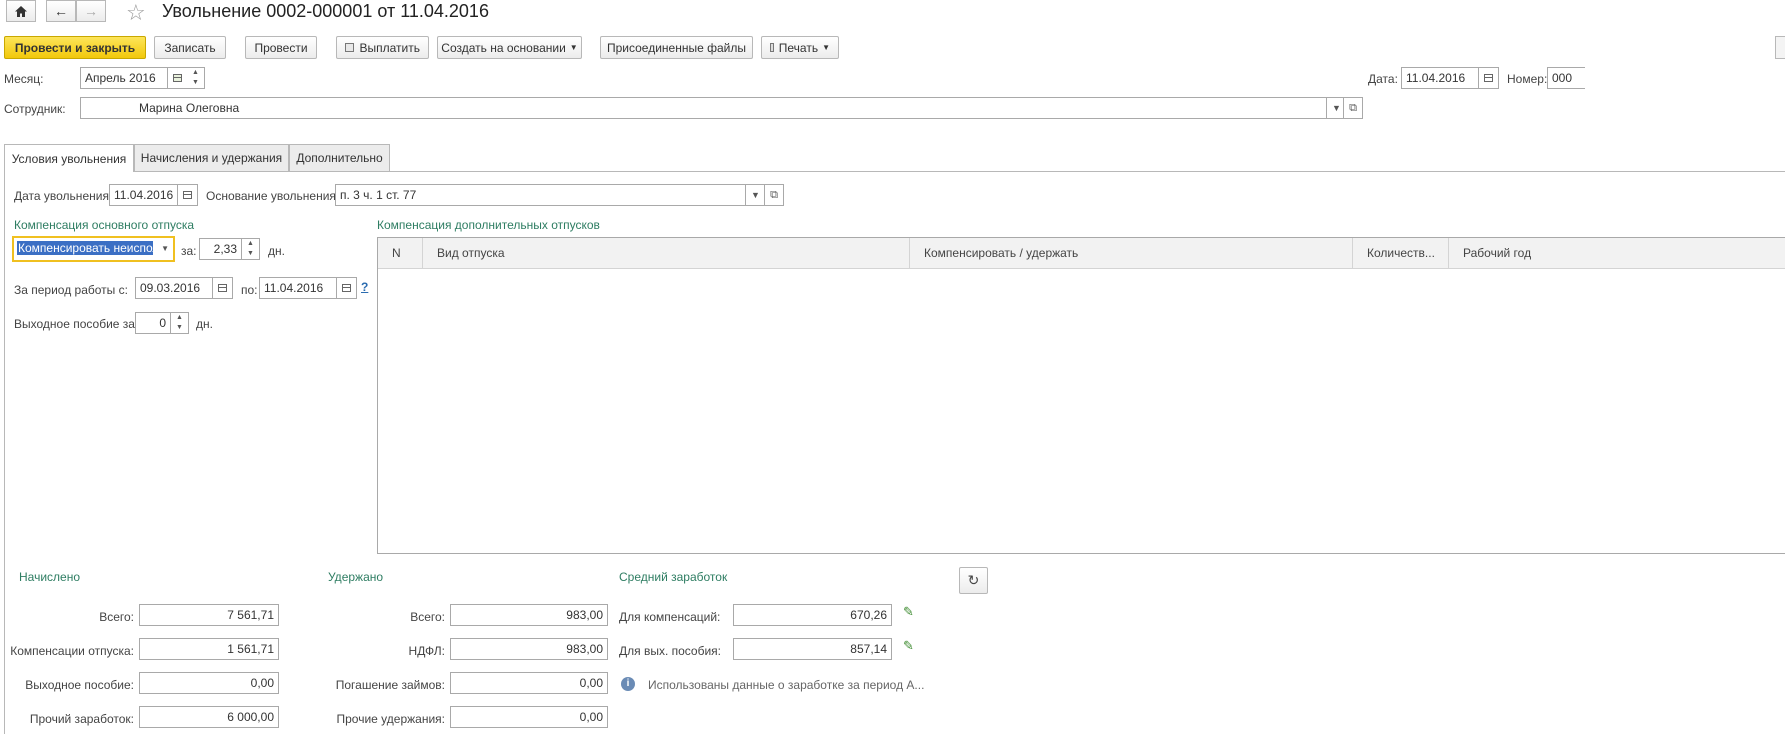 The width and height of the screenshot is (1785, 734). Describe the element at coordinates (1780, 47) in the screenshot. I see `toolbar-edge-button` at that location.